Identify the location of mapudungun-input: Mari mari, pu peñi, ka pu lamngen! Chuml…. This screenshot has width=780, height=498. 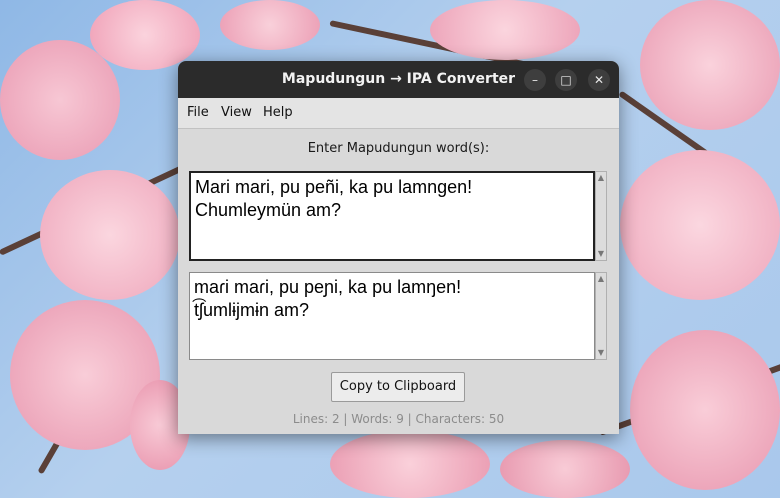
(392, 216).